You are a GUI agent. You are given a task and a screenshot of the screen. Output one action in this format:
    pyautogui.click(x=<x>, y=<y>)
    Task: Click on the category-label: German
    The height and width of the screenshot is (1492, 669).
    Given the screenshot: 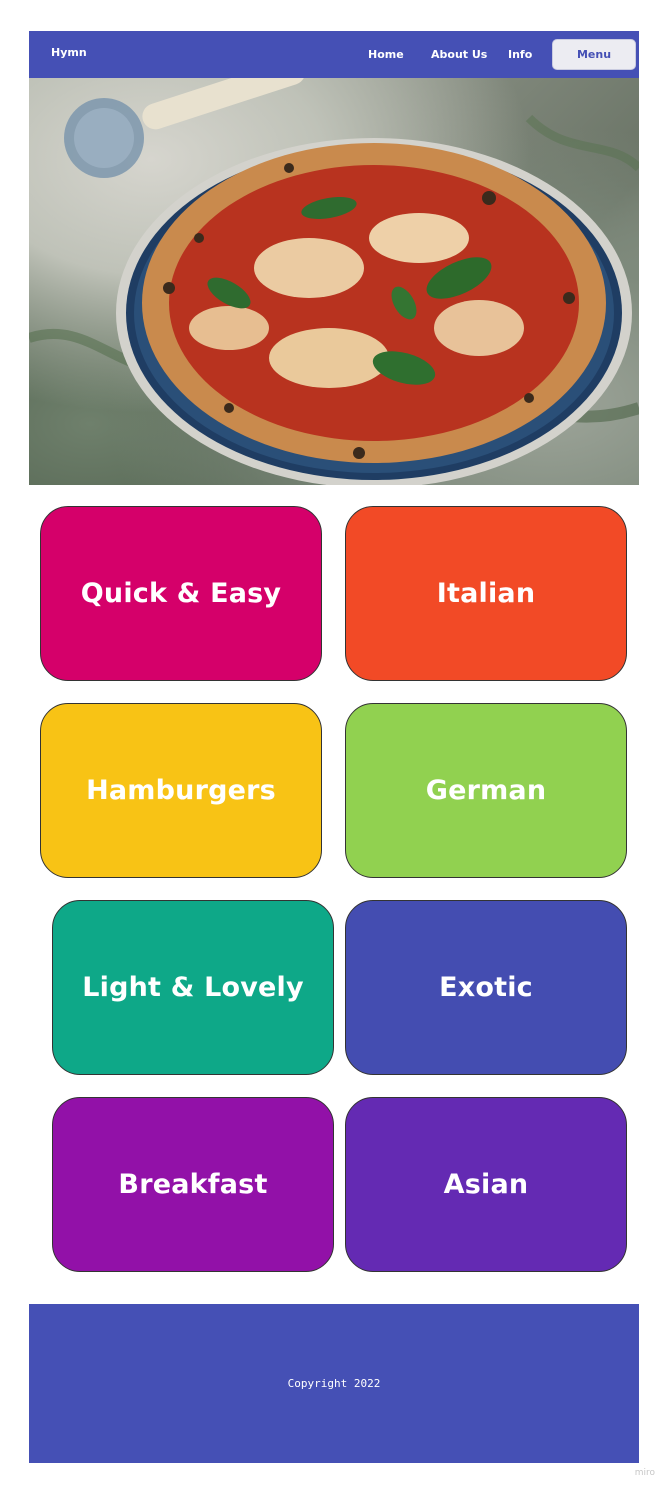 What is the action you would take?
    pyautogui.click(x=486, y=790)
    